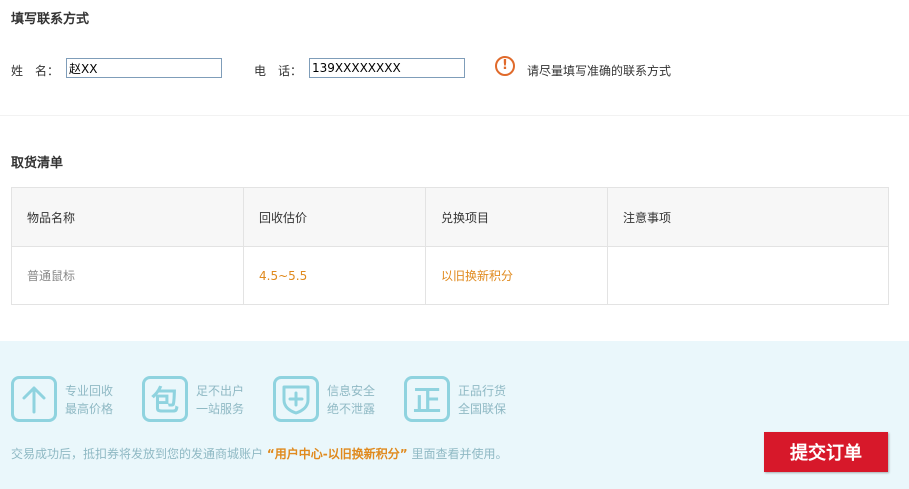  I want to click on feature-line1: 信息安全, so click(351, 391).